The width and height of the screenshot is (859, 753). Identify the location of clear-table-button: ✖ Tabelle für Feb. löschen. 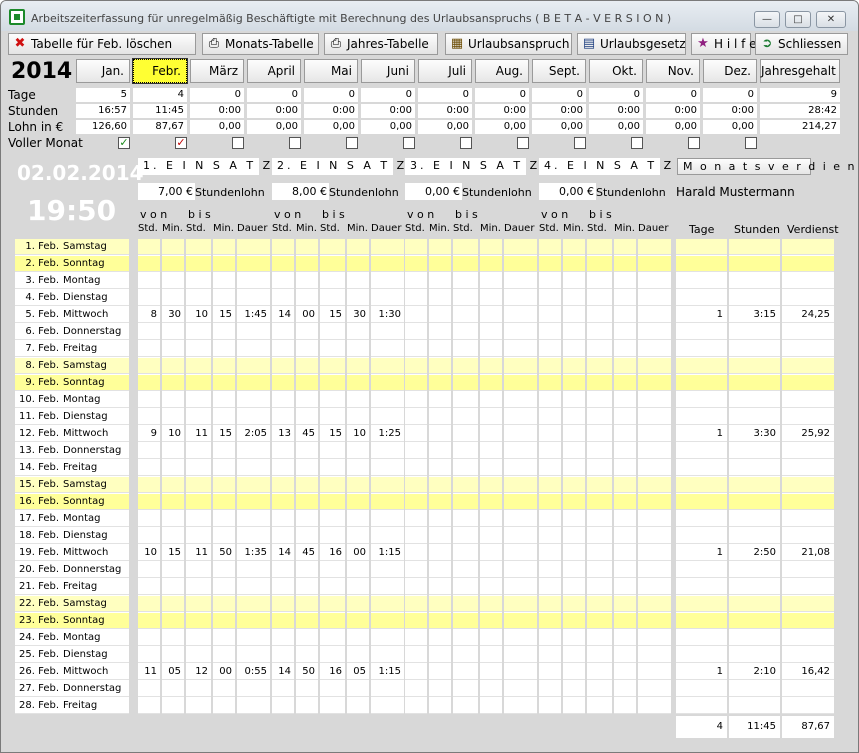
(102, 44).